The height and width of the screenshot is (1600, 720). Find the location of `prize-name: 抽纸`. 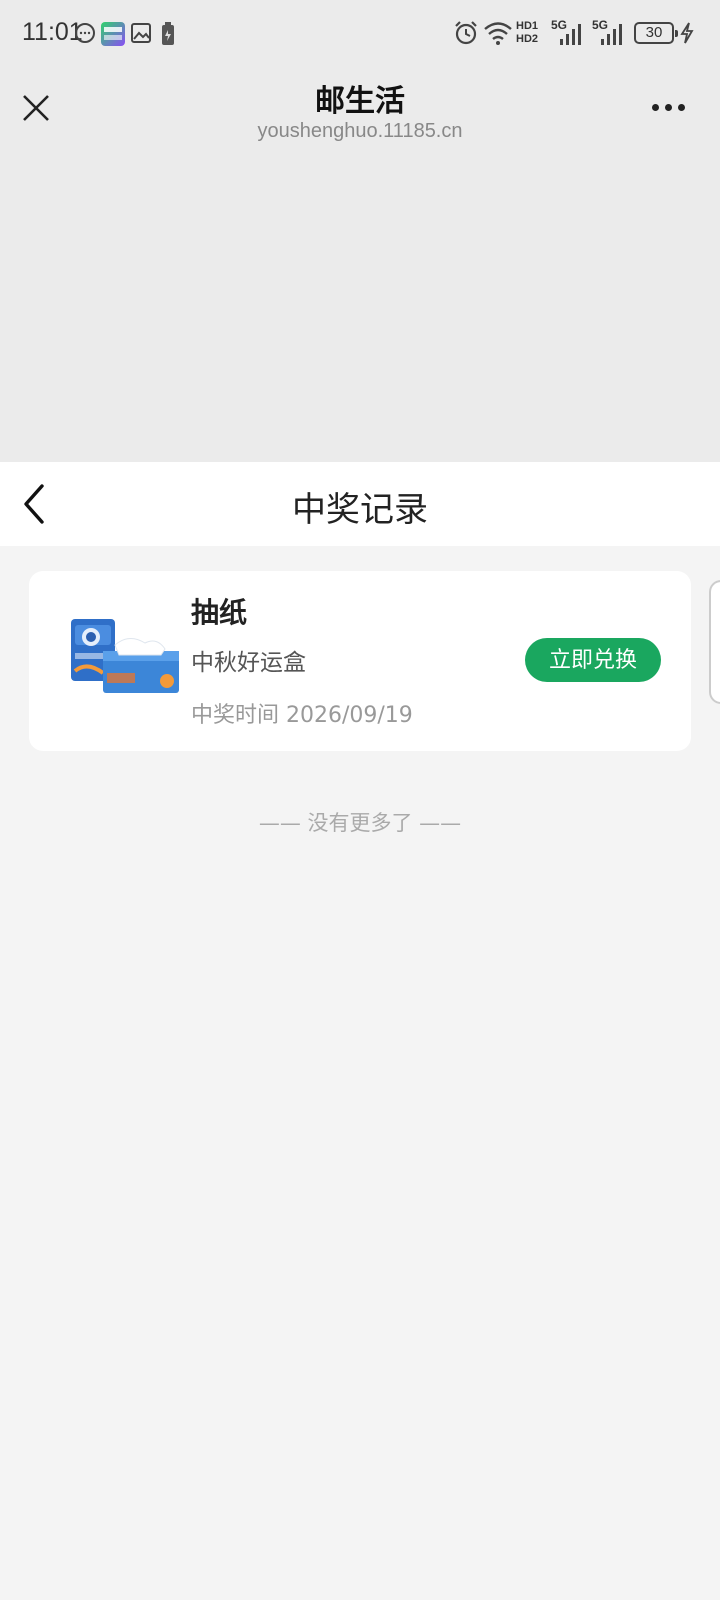

prize-name: 抽纸 is located at coordinates (219, 612).